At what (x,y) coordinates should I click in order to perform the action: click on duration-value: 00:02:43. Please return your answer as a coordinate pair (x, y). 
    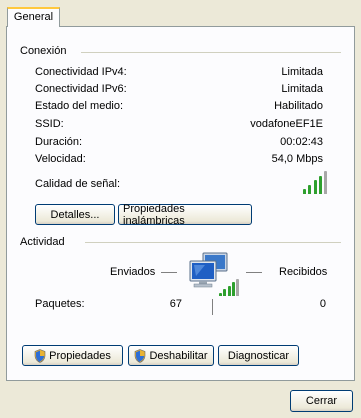
    Looking at the image, I should click on (301, 142).